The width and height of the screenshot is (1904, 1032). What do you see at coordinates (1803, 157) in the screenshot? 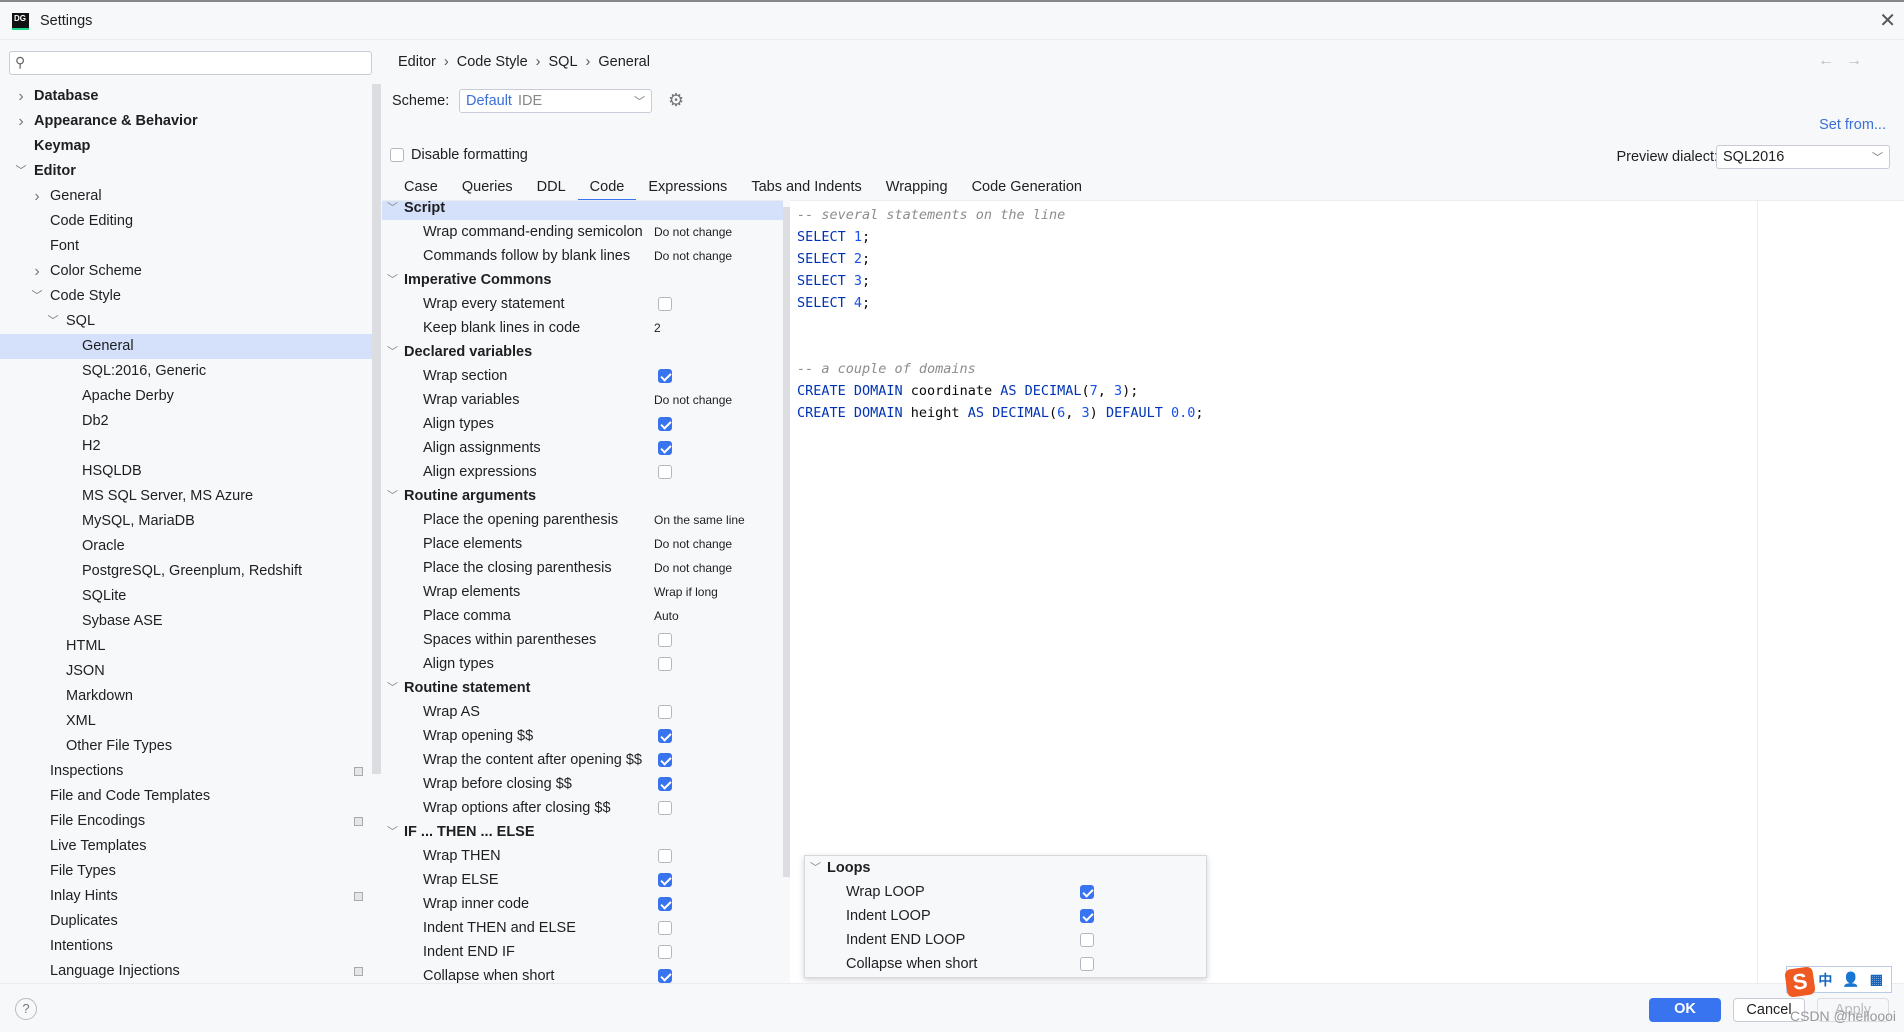
I see `preview-dialect-dropdown: SQL2016 ﹀` at bounding box center [1803, 157].